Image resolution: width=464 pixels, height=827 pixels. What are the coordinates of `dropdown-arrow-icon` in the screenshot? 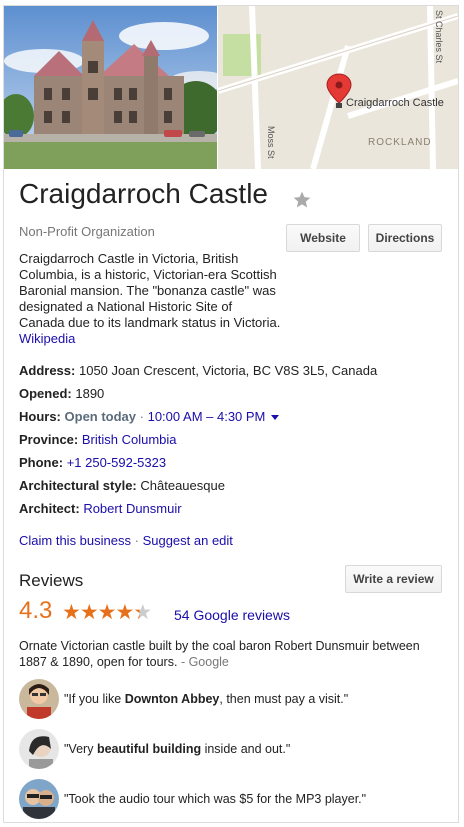 It's located at (275, 418).